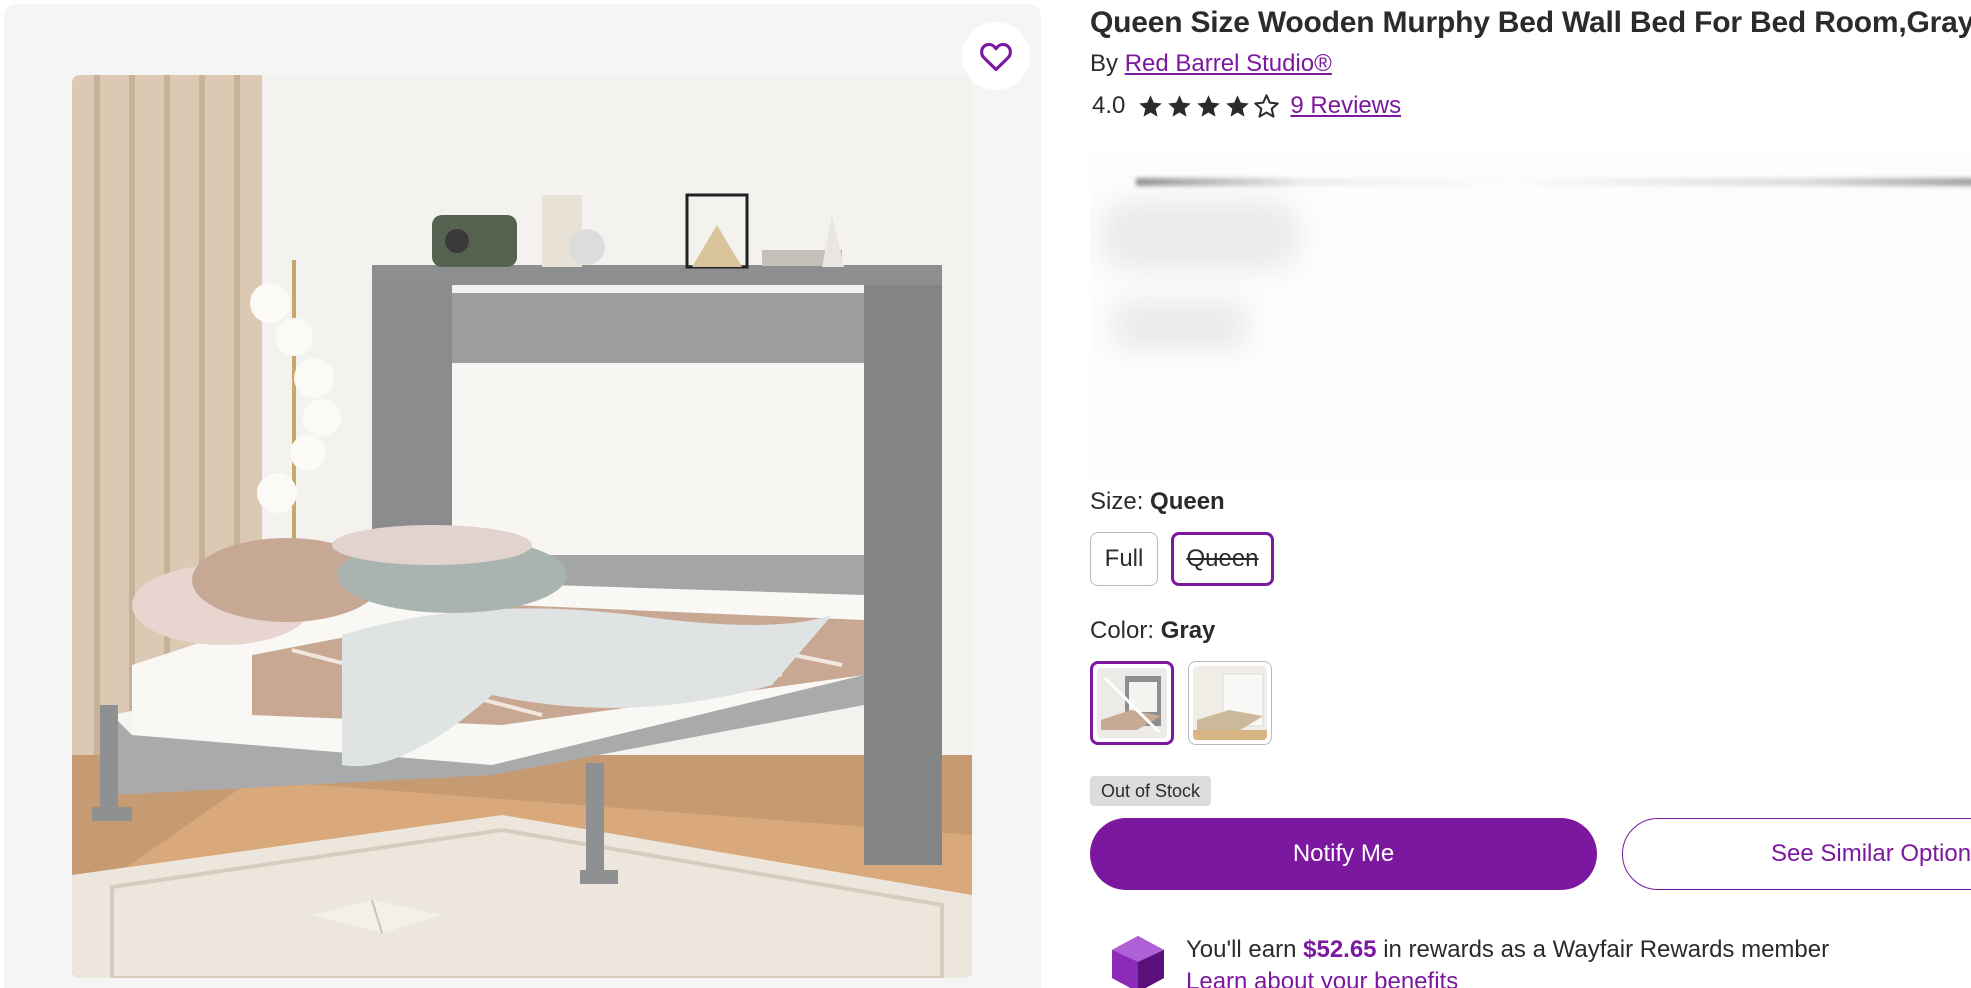  I want to click on brand-line: By Red Barrel Studio®, so click(1211, 64).